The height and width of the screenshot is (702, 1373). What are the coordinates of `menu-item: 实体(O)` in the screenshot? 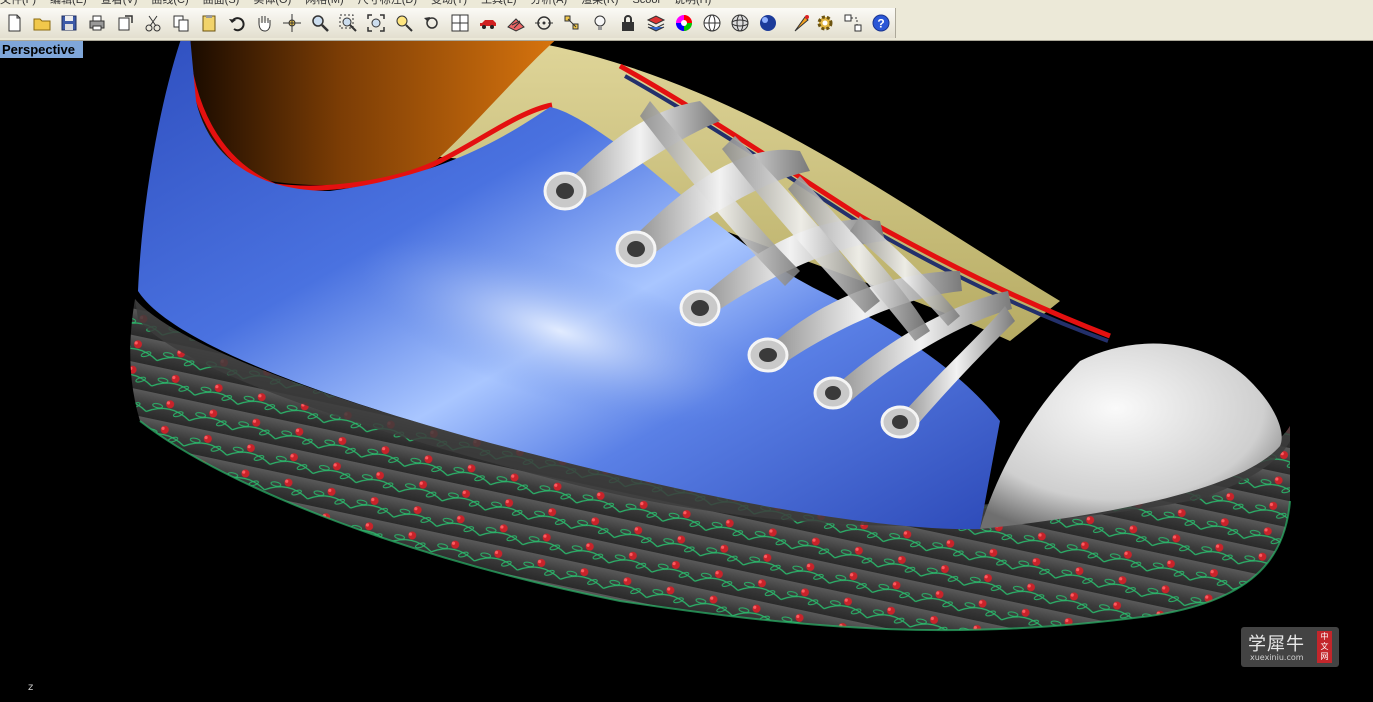 It's located at (272, 3).